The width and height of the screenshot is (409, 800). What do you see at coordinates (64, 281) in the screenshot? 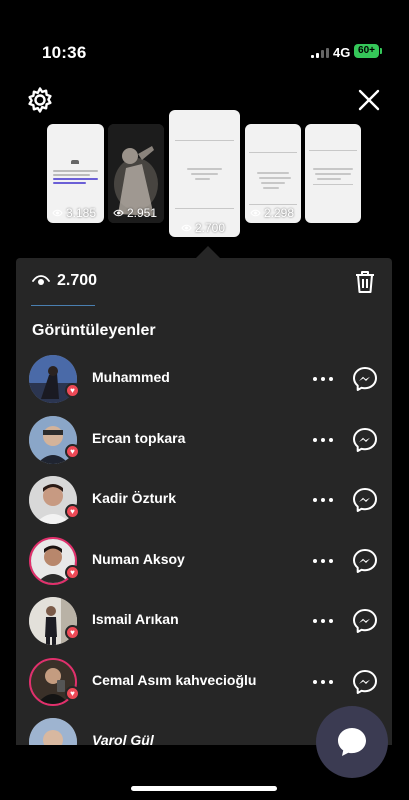
I see `view-count: 2.700` at bounding box center [64, 281].